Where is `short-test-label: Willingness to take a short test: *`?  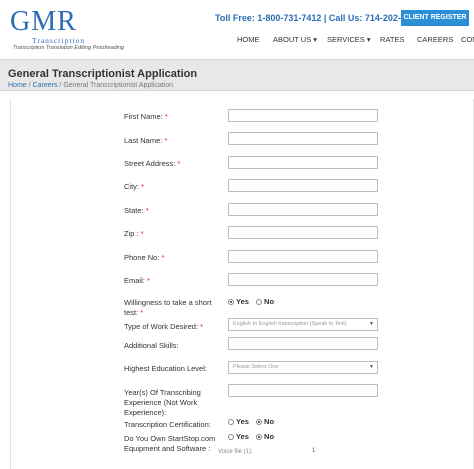 short-test-label: Willingness to take a short test: * is located at coordinates (168, 307).